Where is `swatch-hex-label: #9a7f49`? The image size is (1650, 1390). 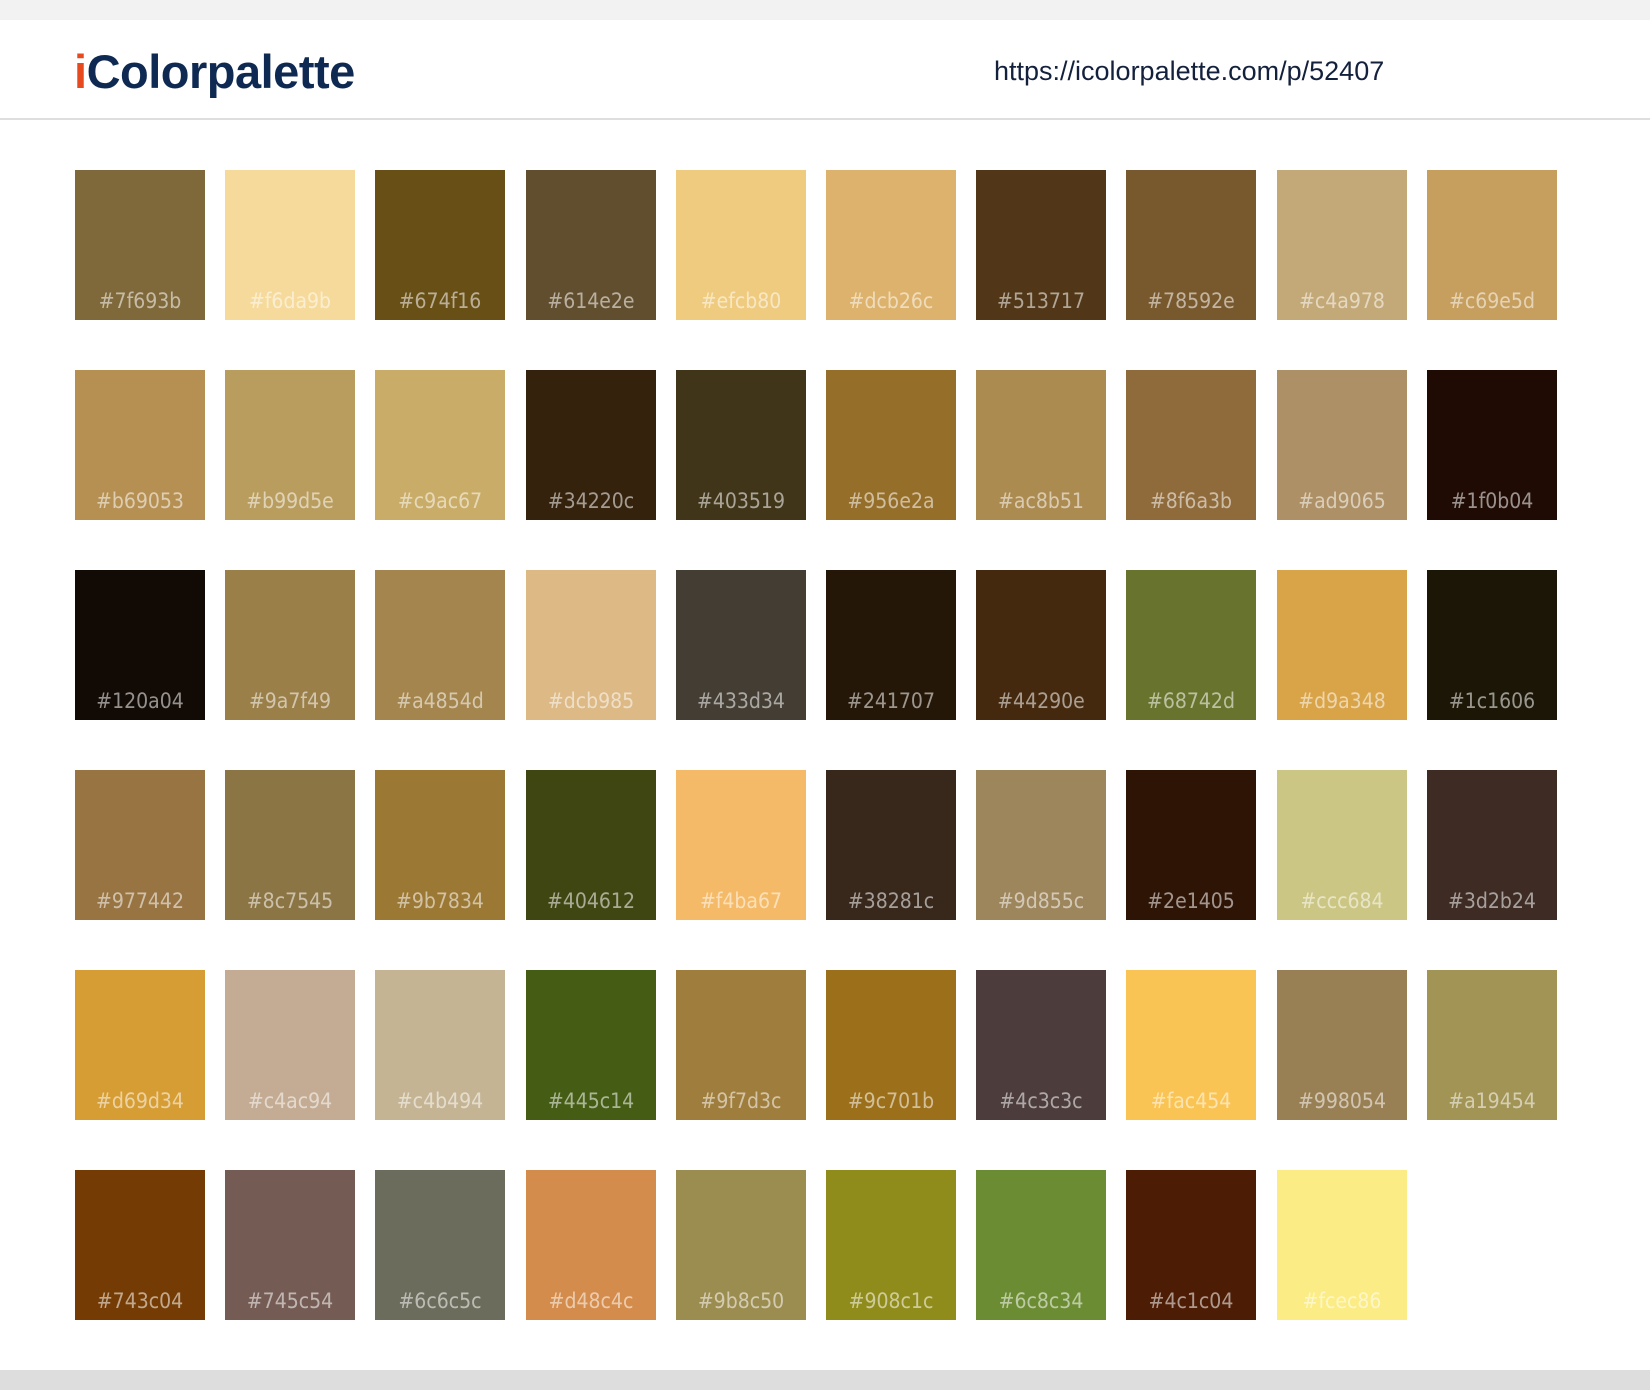 swatch-hex-label: #9a7f49 is located at coordinates (290, 701).